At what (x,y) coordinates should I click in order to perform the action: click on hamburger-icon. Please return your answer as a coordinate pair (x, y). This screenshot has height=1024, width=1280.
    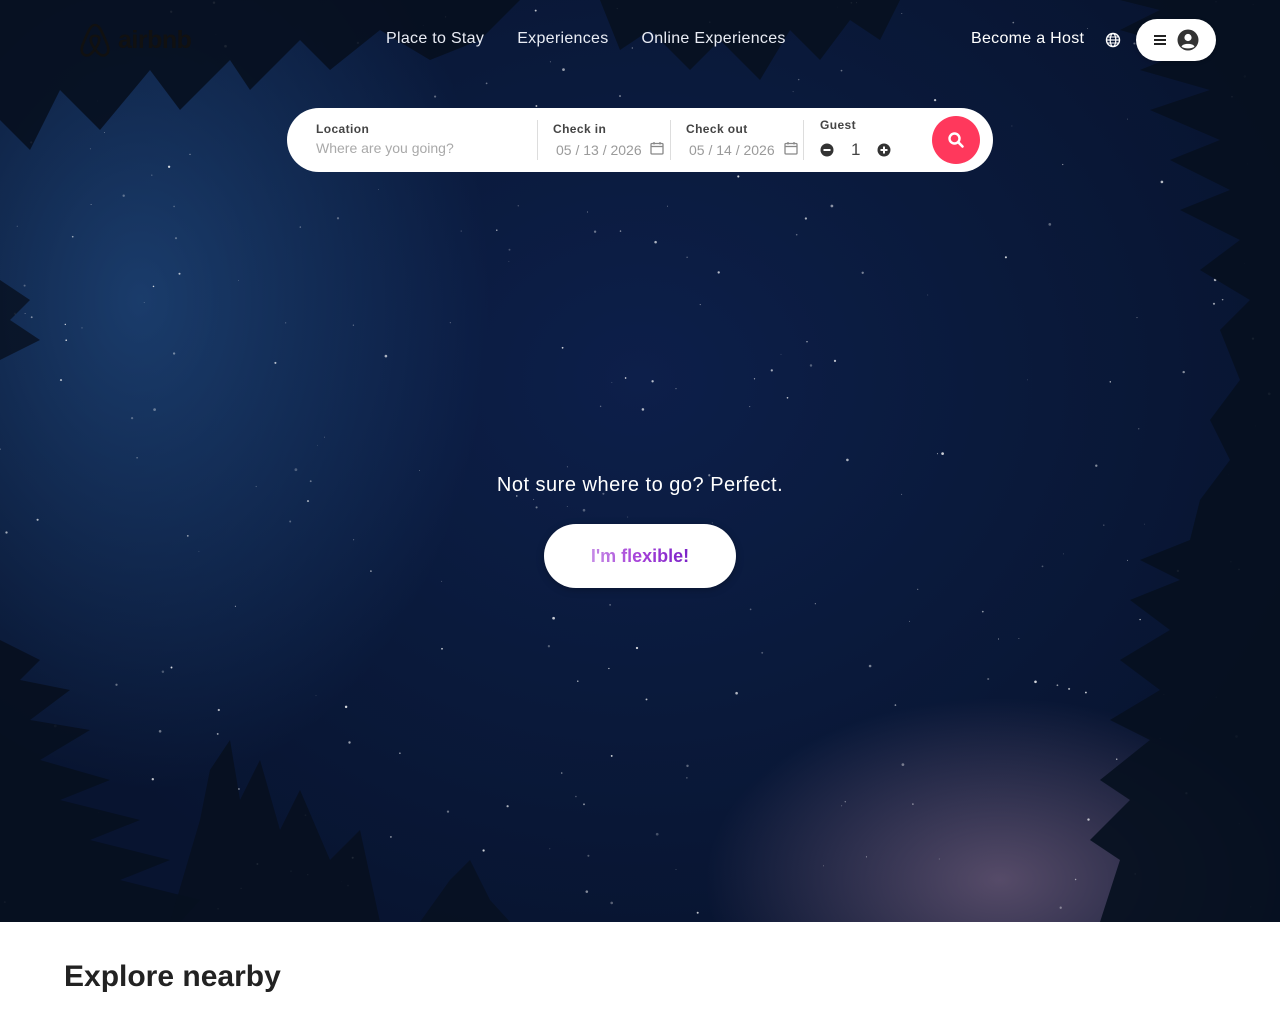
    Looking at the image, I should click on (1160, 40).